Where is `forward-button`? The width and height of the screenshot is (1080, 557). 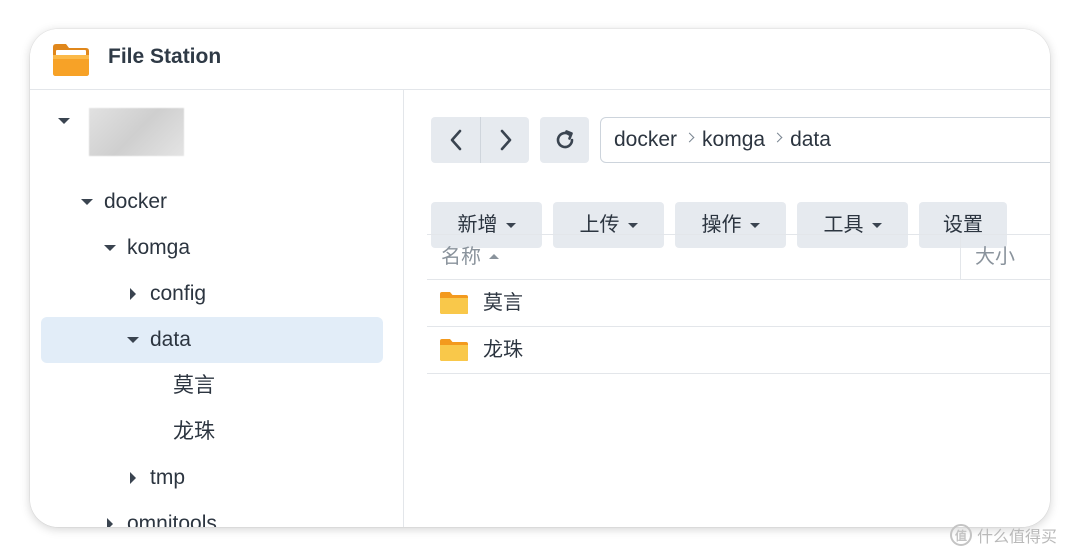
forward-button is located at coordinates (505, 140).